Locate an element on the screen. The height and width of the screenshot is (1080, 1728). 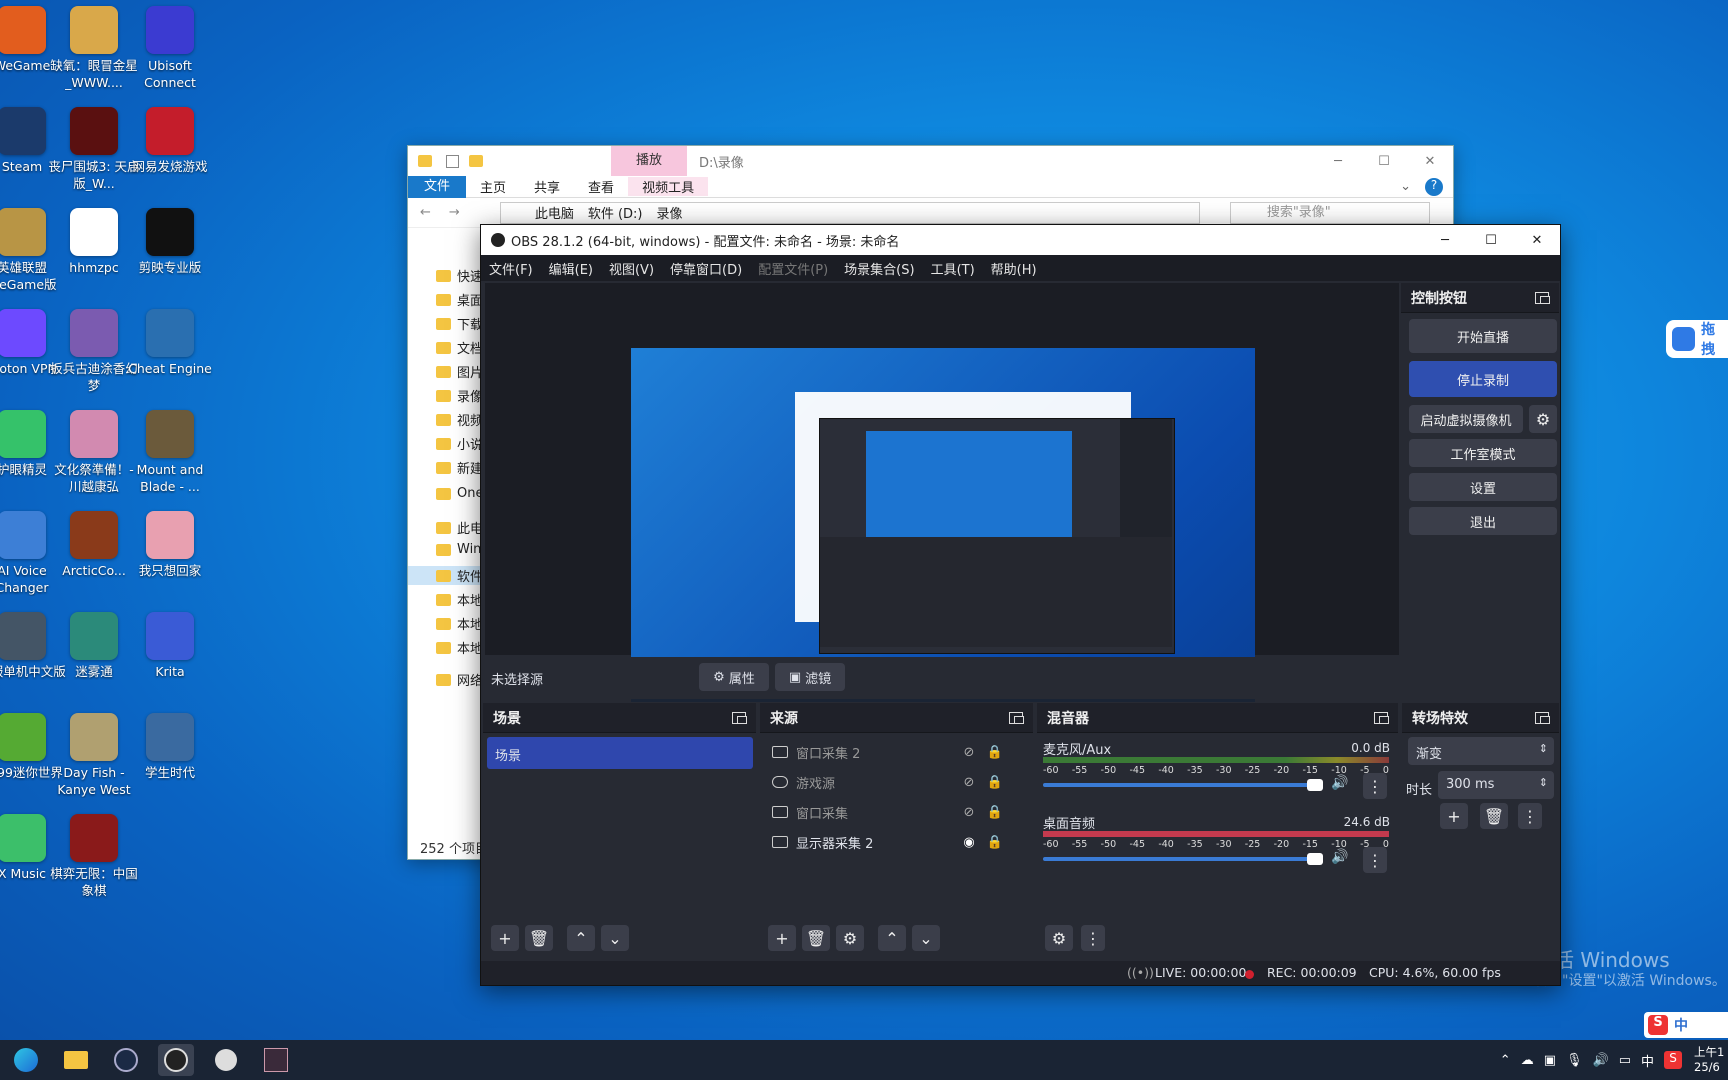
source-properties-gear-icon: ⚙ is located at coordinates (850, 938).